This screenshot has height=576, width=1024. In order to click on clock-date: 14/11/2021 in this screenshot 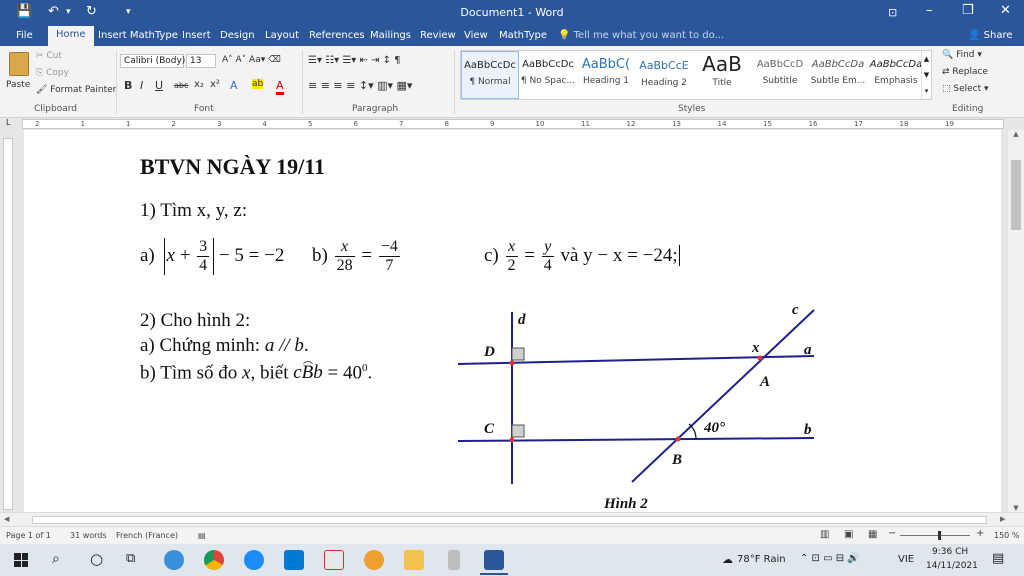, I will do `click(952, 566)`.